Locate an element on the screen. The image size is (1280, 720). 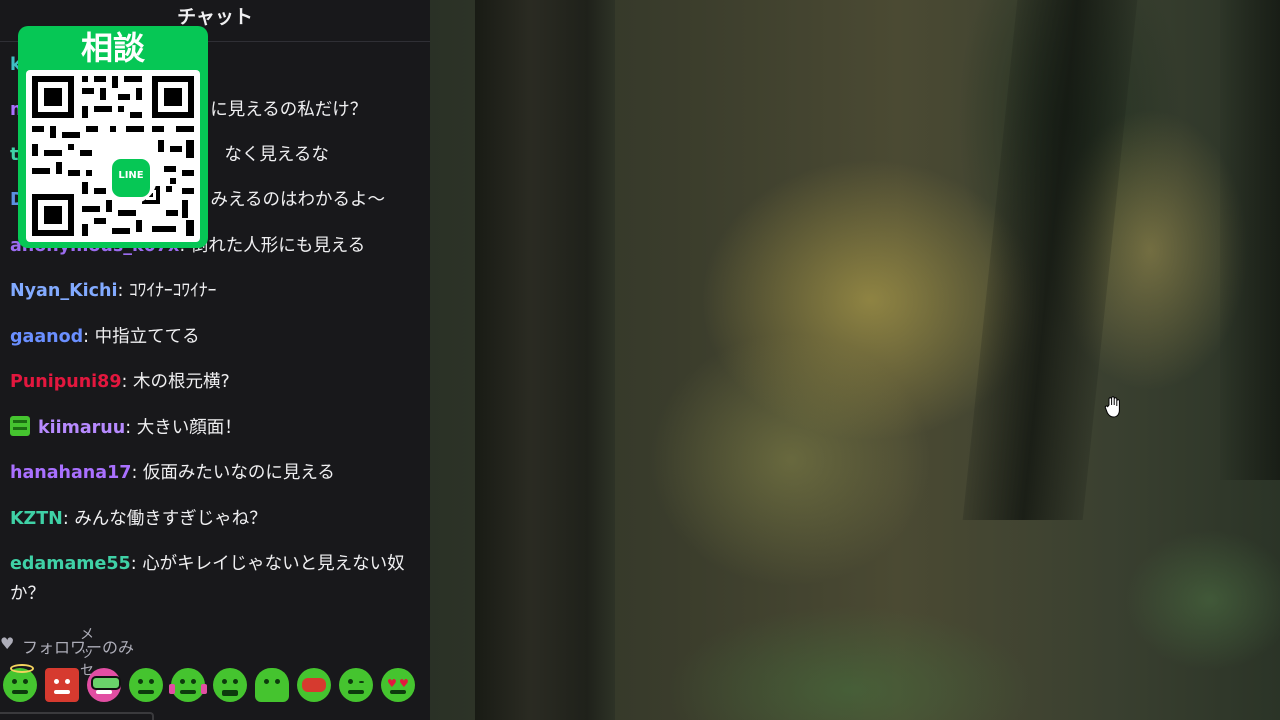
hand-cursor-icon is located at coordinates (1112, 407).